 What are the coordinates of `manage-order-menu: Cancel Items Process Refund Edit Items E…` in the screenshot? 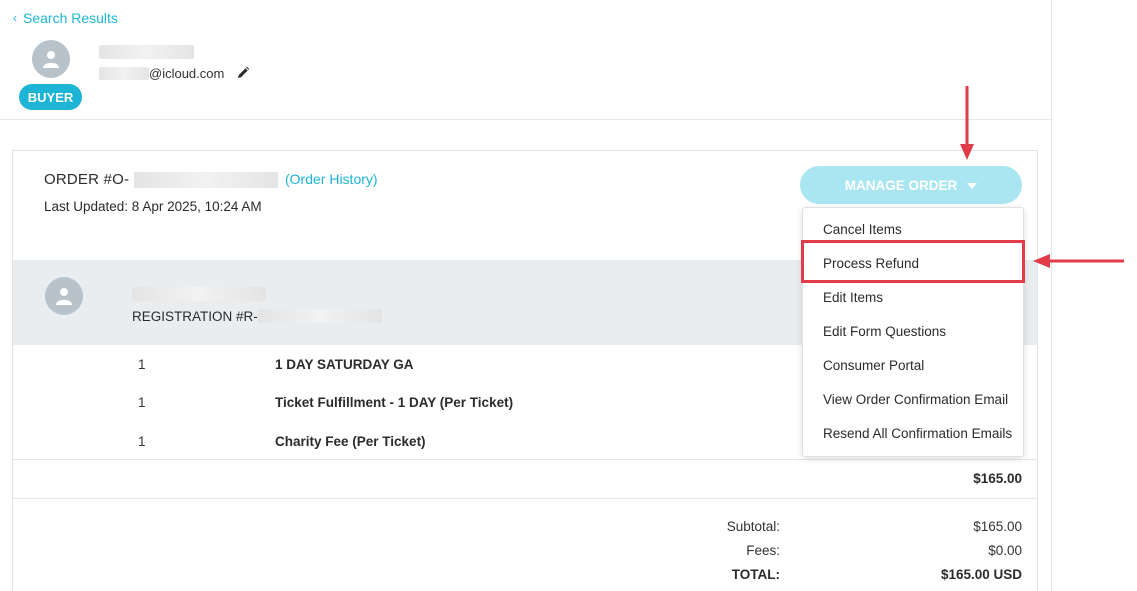 It's located at (913, 332).